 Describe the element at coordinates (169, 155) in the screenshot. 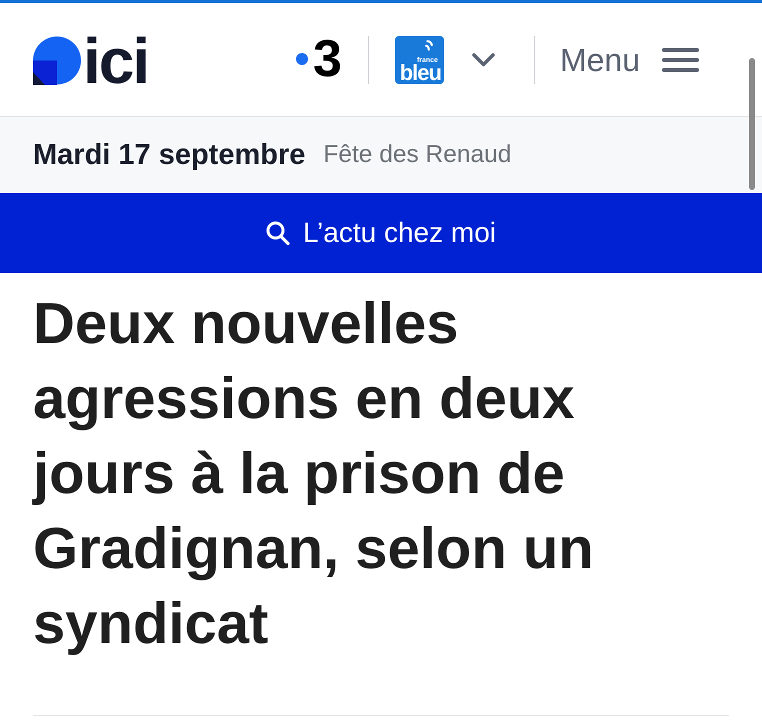

I see `date-text: Mardi 17 septembre` at that location.